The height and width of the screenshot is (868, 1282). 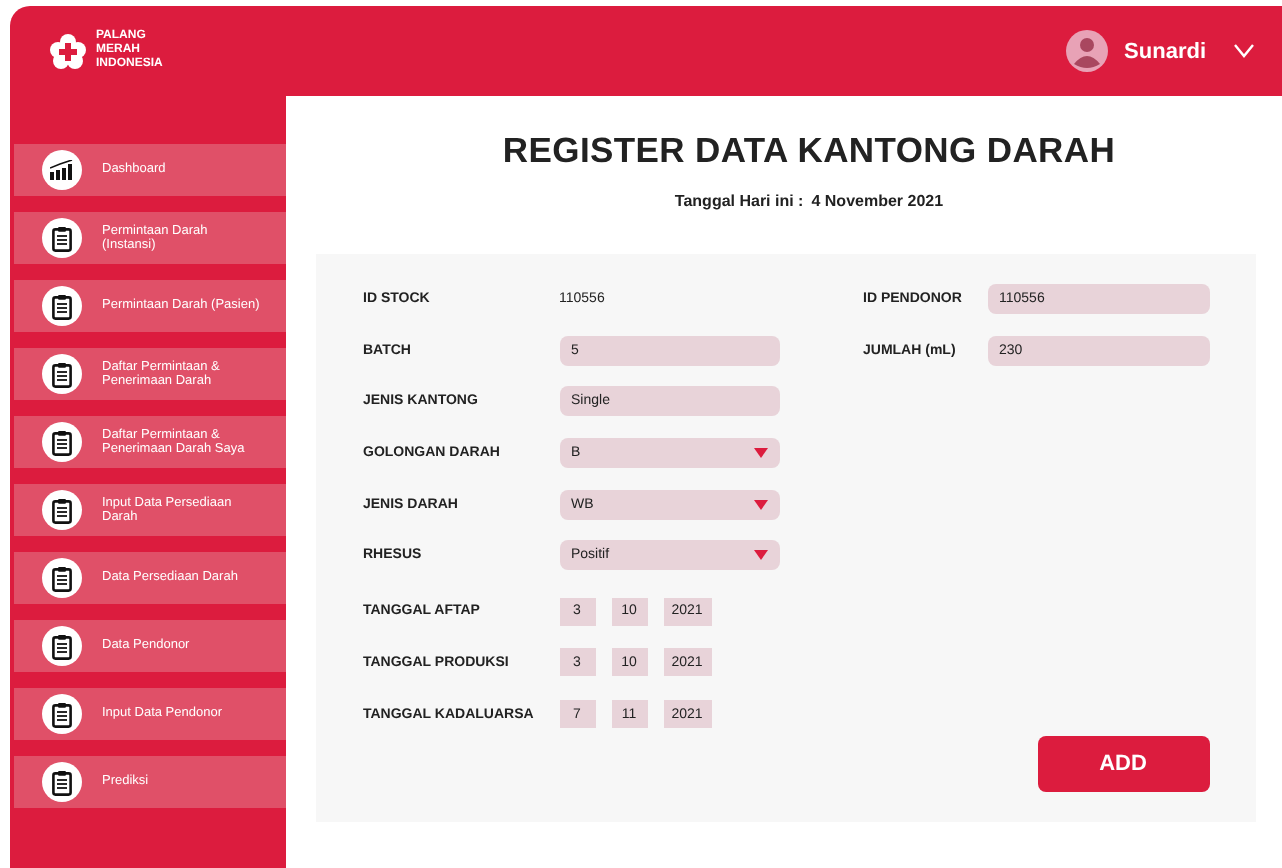 I want to click on add-button: ADD, so click(x=1123, y=764).